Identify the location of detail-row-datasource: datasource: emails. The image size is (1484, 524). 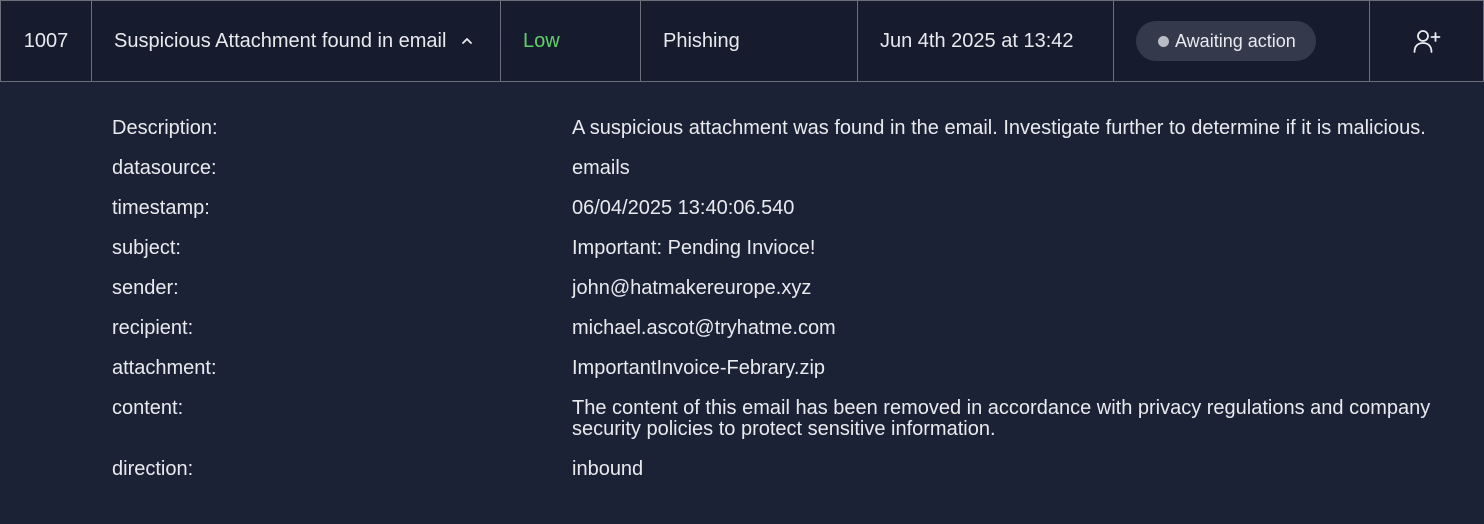
(782, 168).